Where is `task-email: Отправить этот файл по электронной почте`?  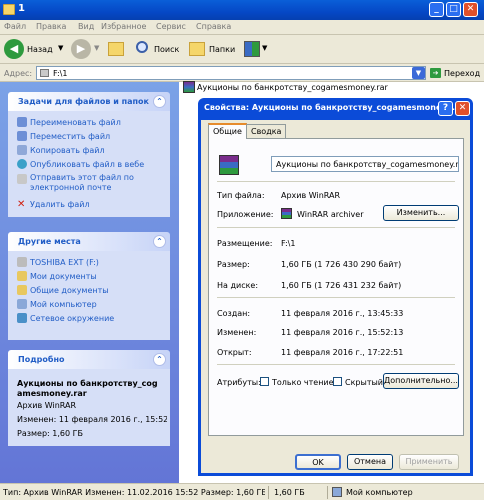
task-email: Отправить этот файл по электронной почте is located at coordinates (82, 183).